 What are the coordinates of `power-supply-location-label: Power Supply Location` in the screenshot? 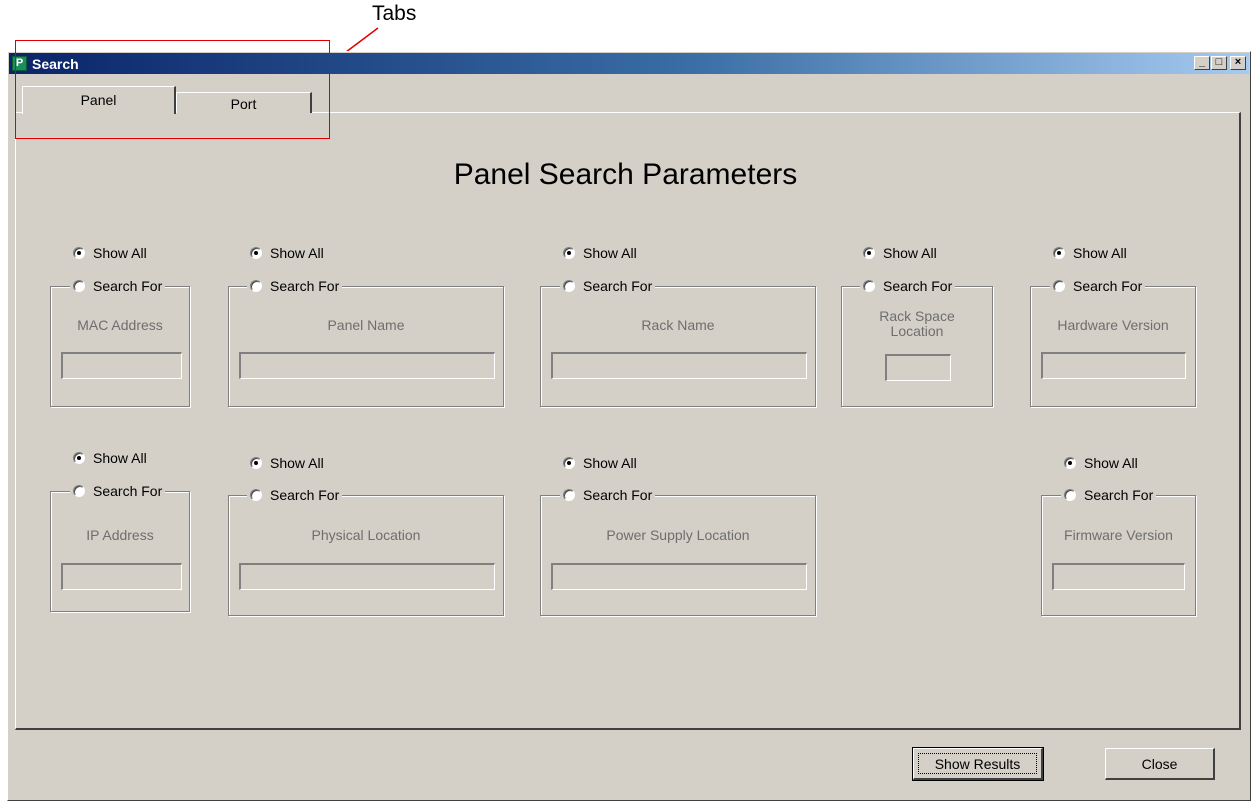 It's located at (678, 535).